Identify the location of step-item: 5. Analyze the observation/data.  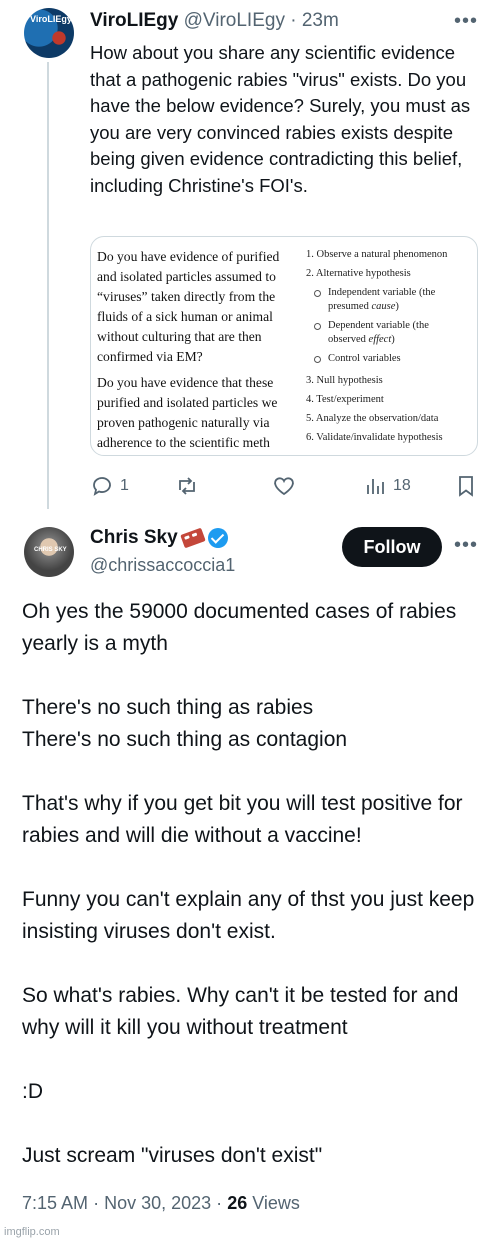
(372, 418).